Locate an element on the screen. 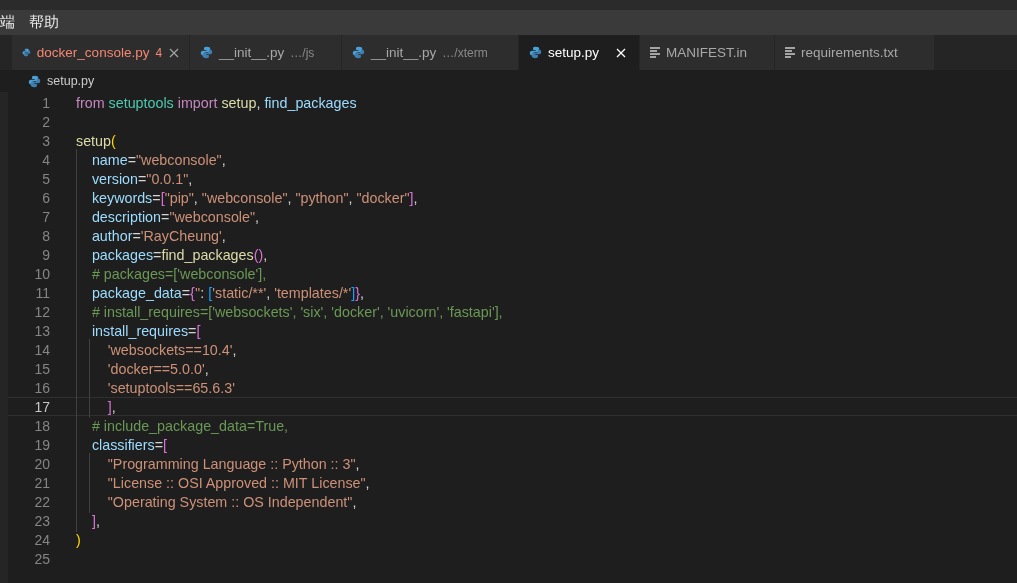 Image resolution: width=1017 pixels, height=583 pixels. tab-label: requirements.txt is located at coordinates (849, 52).